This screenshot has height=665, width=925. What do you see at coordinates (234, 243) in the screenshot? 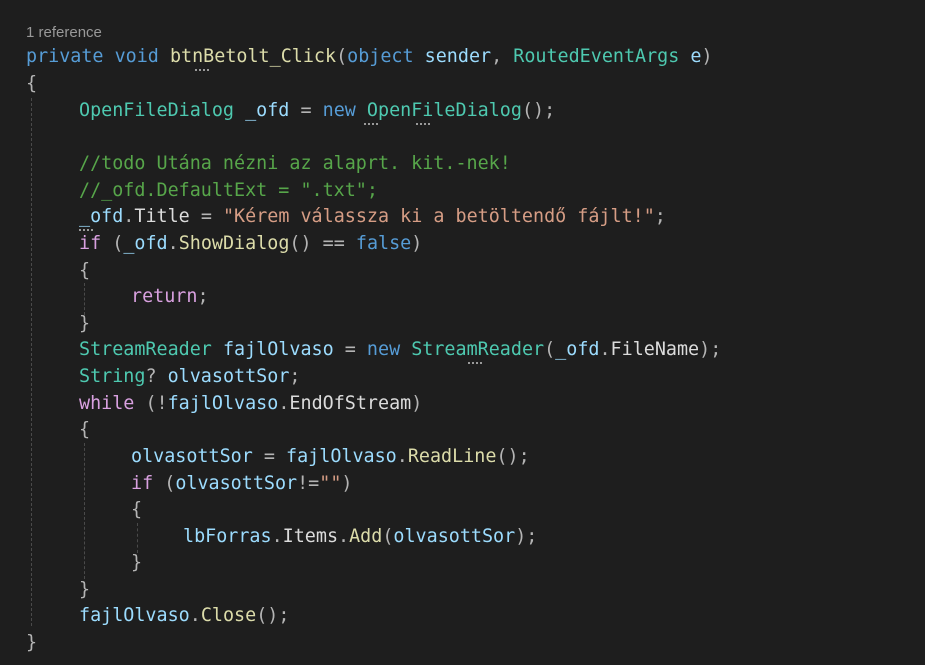
I see `method-call: ShowDialog` at bounding box center [234, 243].